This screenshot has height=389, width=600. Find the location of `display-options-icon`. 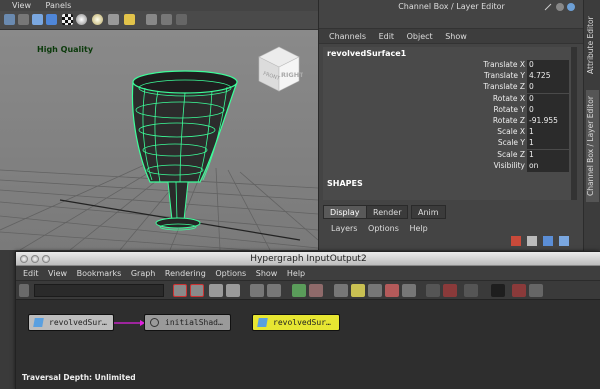

display-options-icon is located at coordinates (433, 290).